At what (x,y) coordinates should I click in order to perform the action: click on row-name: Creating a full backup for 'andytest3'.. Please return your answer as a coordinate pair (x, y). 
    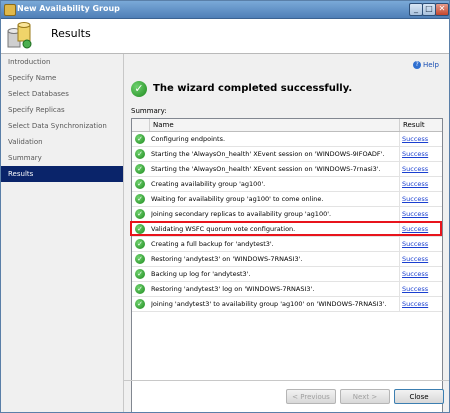
    Looking at the image, I should click on (212, 244).